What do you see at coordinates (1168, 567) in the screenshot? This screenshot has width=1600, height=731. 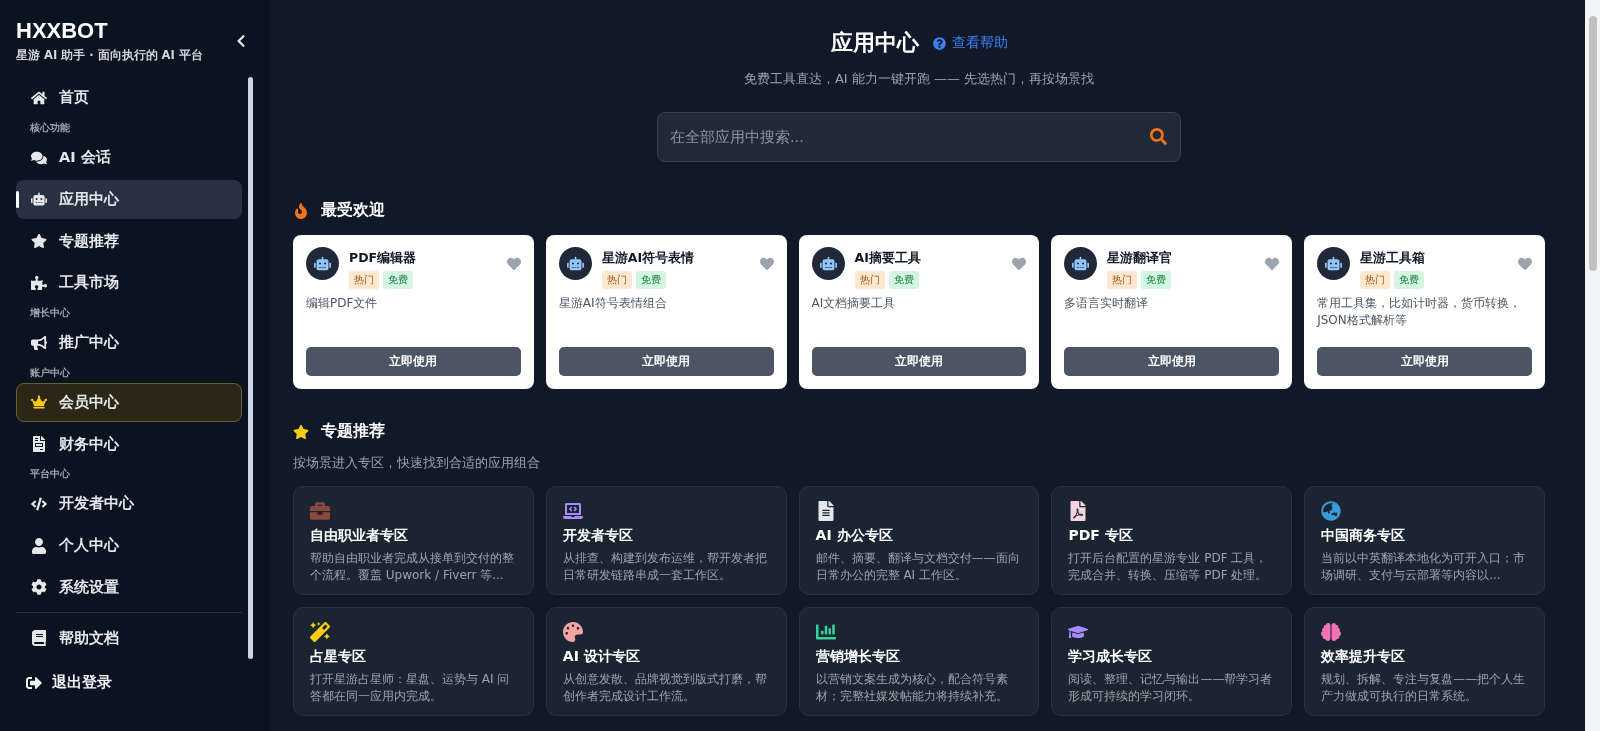 I see `topic-description: 打开后台配置的星游专业 PDF 工具，完成合并、转换、压缩等 PDF 处理。` at bounding box center [1168, 567].